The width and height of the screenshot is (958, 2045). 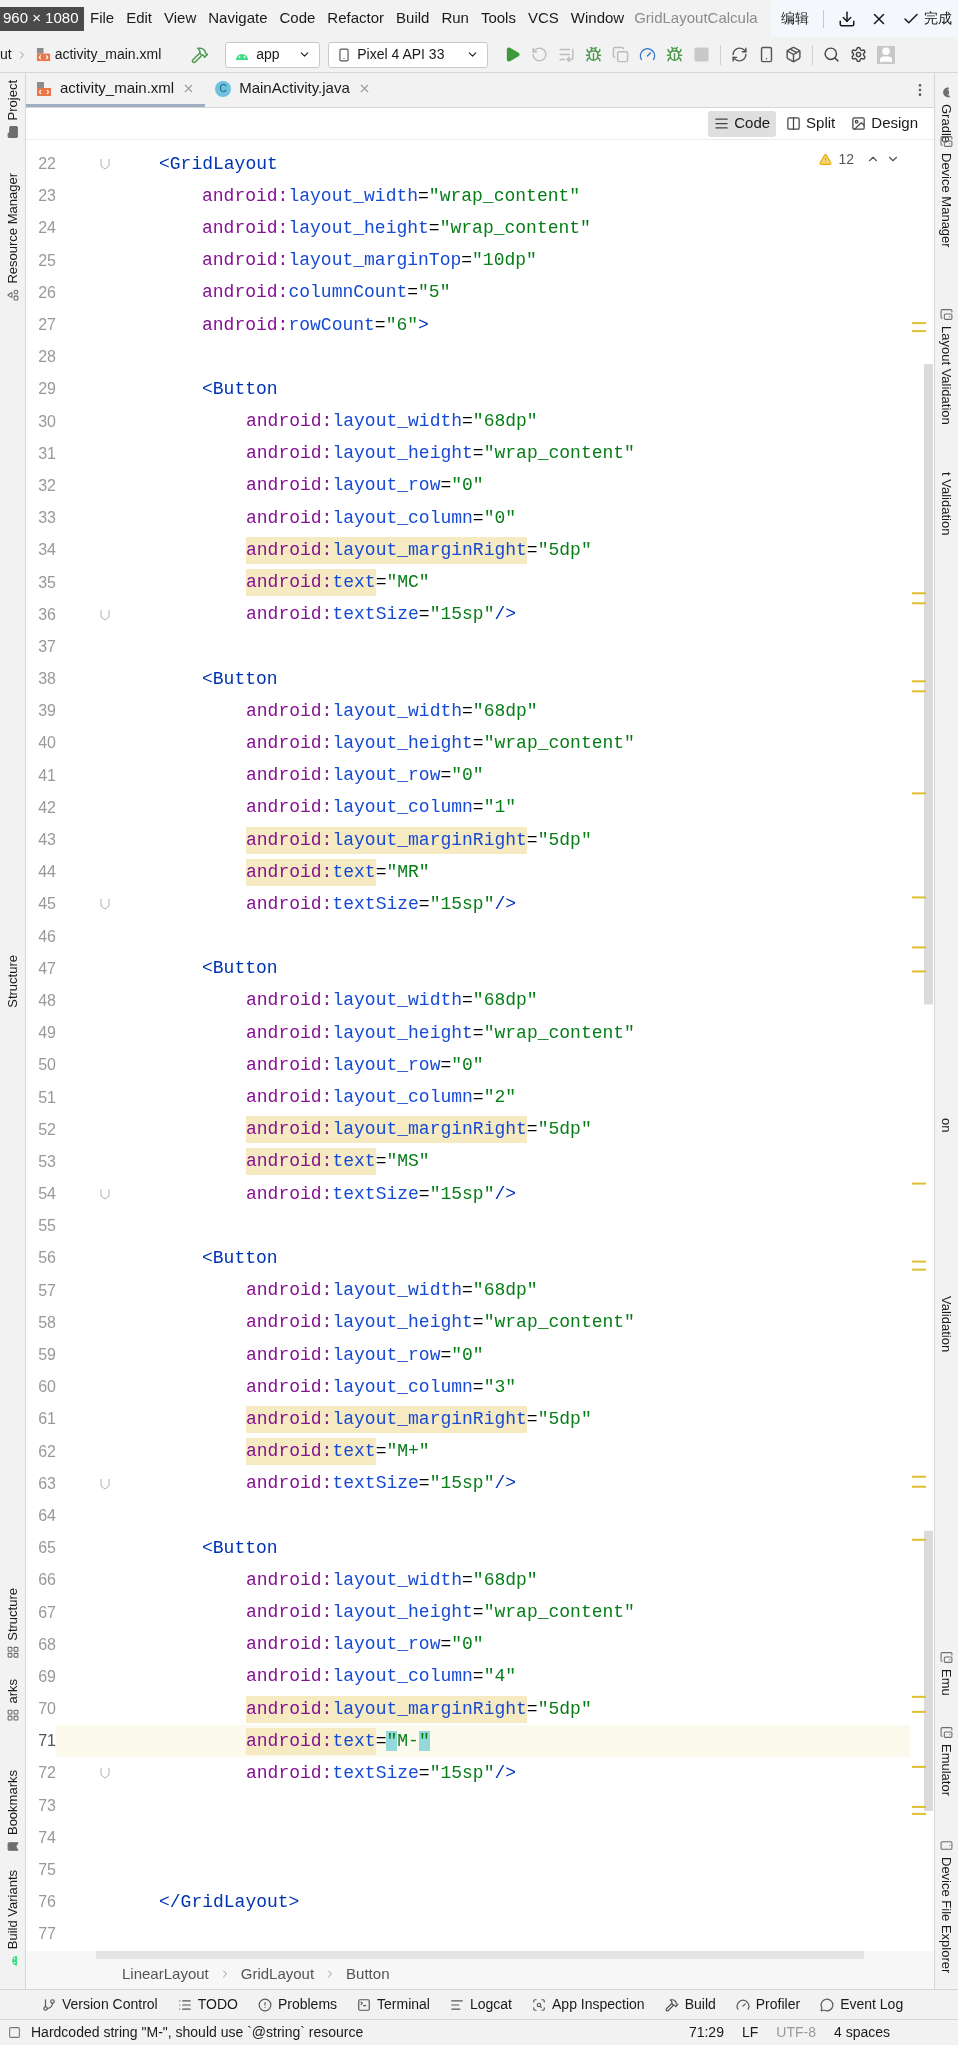 What do you see at coordinates (811, 123) in the screenshot?
I see `view-mode-button: Split` at bounding box center [811, 123].